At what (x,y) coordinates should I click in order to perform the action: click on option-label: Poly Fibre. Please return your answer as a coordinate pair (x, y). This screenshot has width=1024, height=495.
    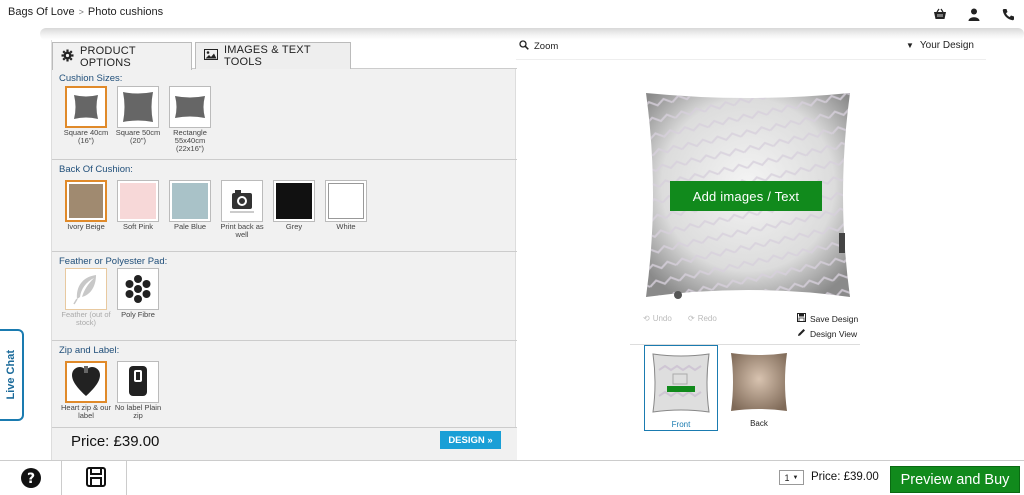
    Looking at the image, I should click on (138, 314).